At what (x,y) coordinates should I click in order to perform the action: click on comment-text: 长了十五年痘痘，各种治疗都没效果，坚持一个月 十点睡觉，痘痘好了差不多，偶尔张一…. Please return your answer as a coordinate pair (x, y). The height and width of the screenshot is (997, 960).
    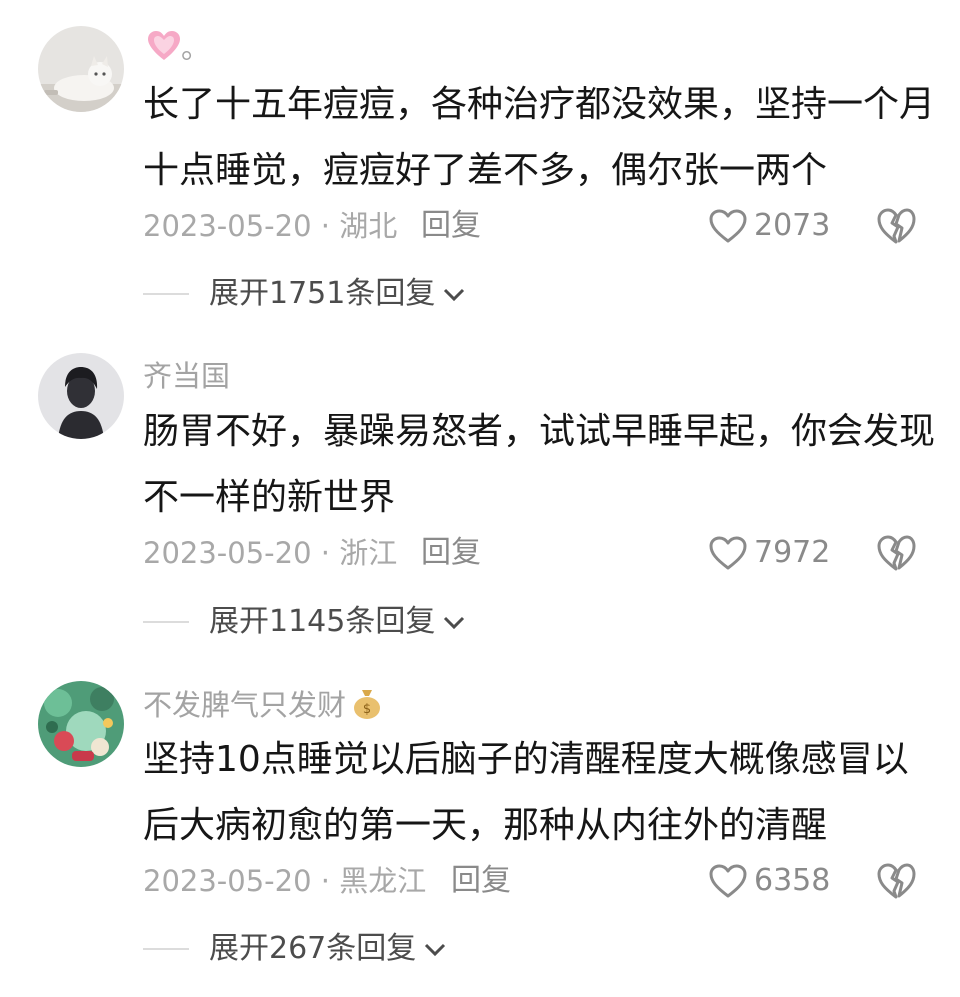
    Looking at the image, I should click on (539, 138).